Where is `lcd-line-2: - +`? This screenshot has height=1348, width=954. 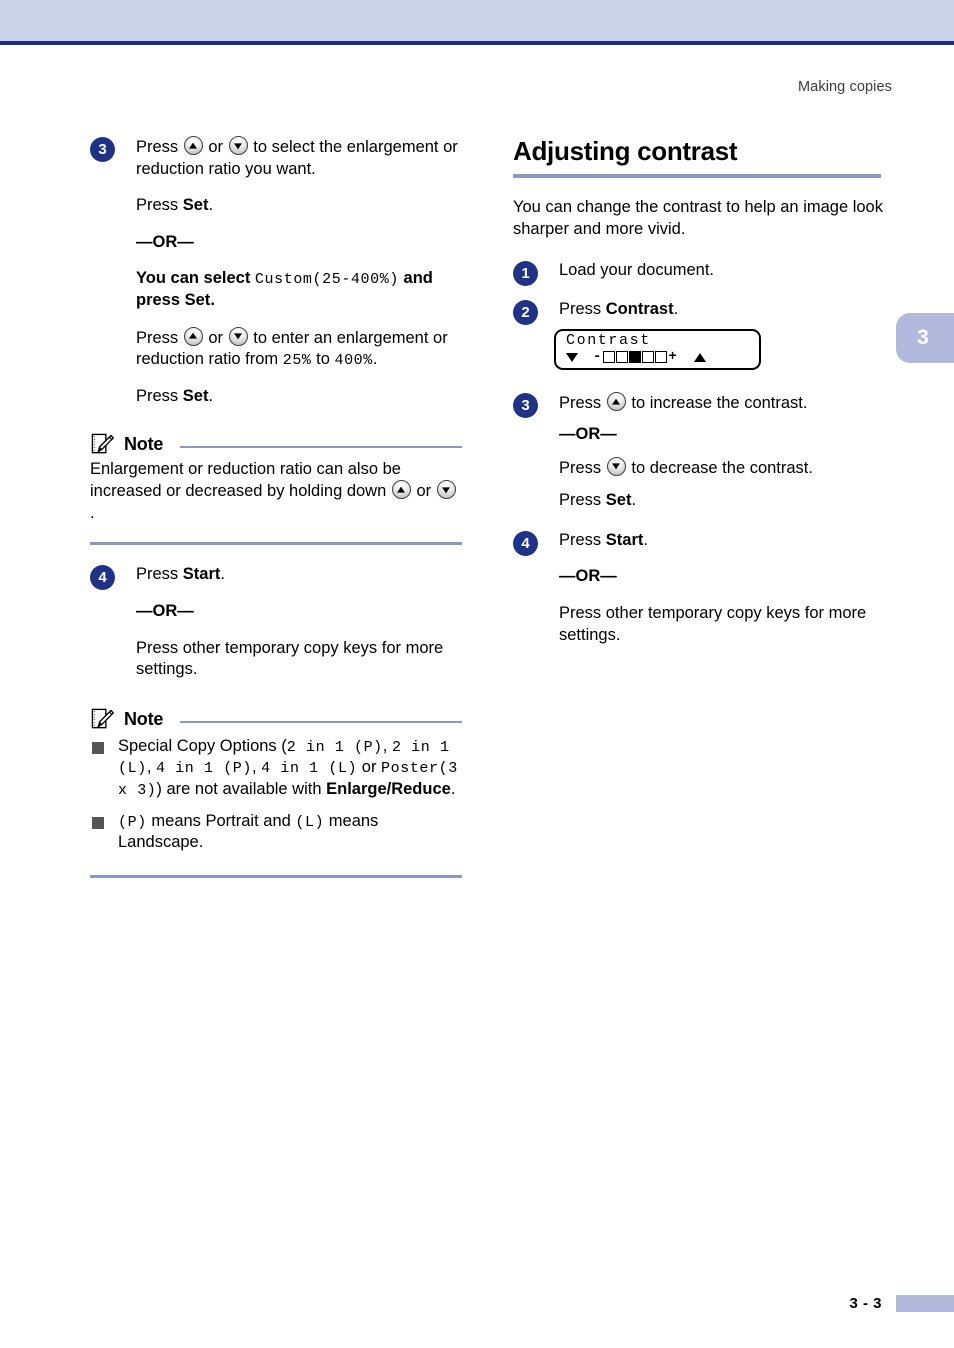
lcd-line-2: - + is located at coordinates (662, 357).